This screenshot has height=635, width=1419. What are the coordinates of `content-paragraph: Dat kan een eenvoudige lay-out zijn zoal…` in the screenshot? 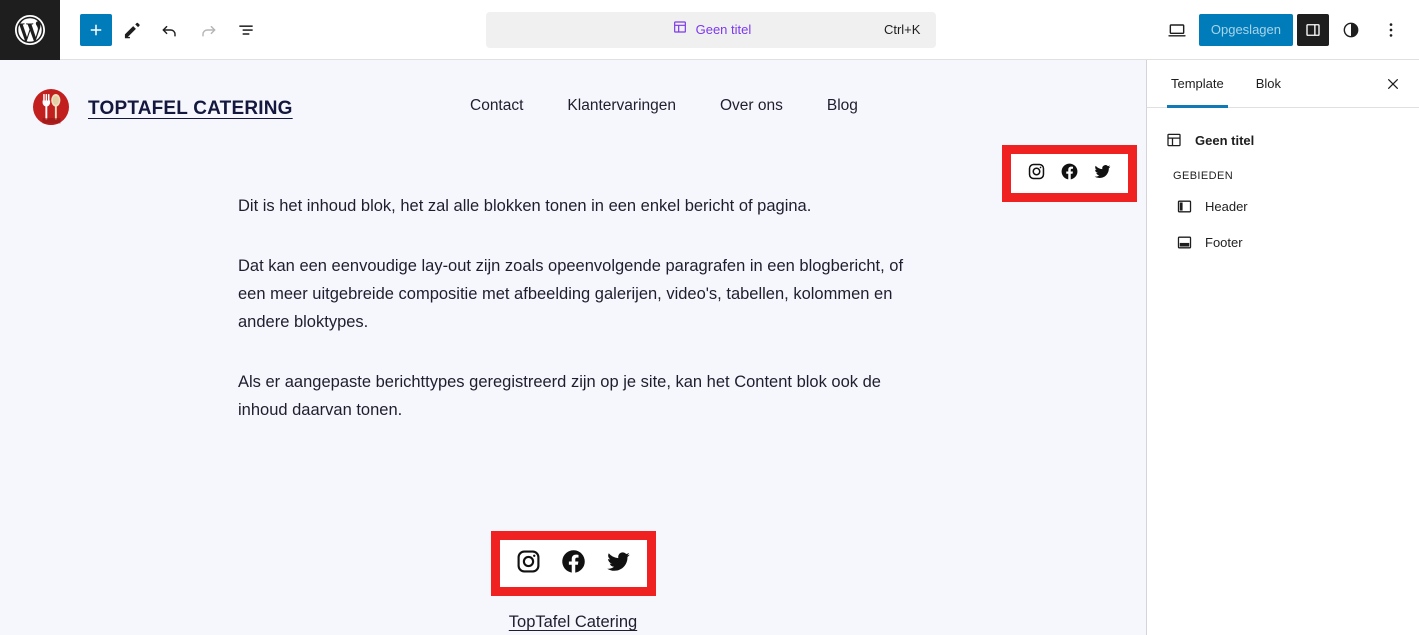 It's located at (571, 294).